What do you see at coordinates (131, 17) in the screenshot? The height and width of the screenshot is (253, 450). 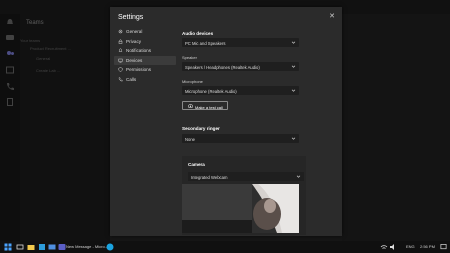 I see `dialog-title: Settings` at bounding box center [131, 17].